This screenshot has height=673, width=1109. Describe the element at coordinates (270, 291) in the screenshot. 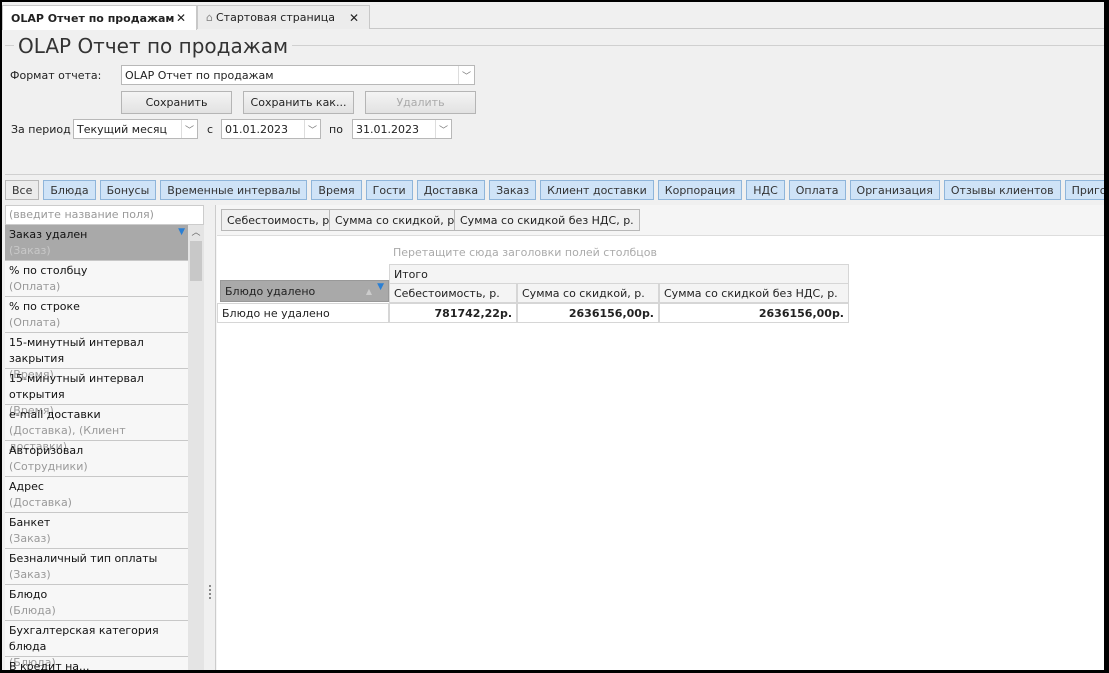

I see `row-field-label: Блюдо удалено` at that location.